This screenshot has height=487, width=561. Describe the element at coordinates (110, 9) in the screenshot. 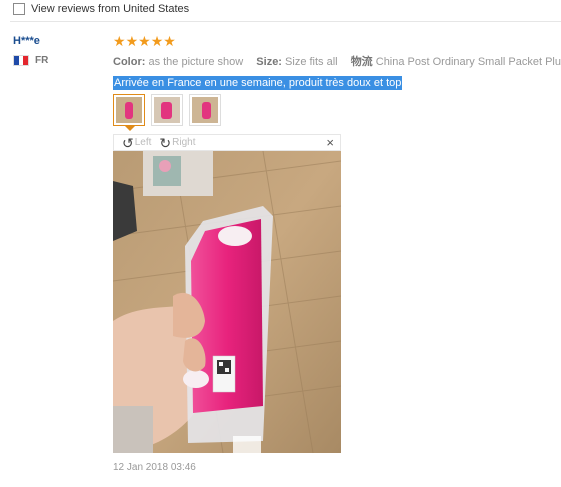

I see `filter-label: View reviews from United States` at that location.